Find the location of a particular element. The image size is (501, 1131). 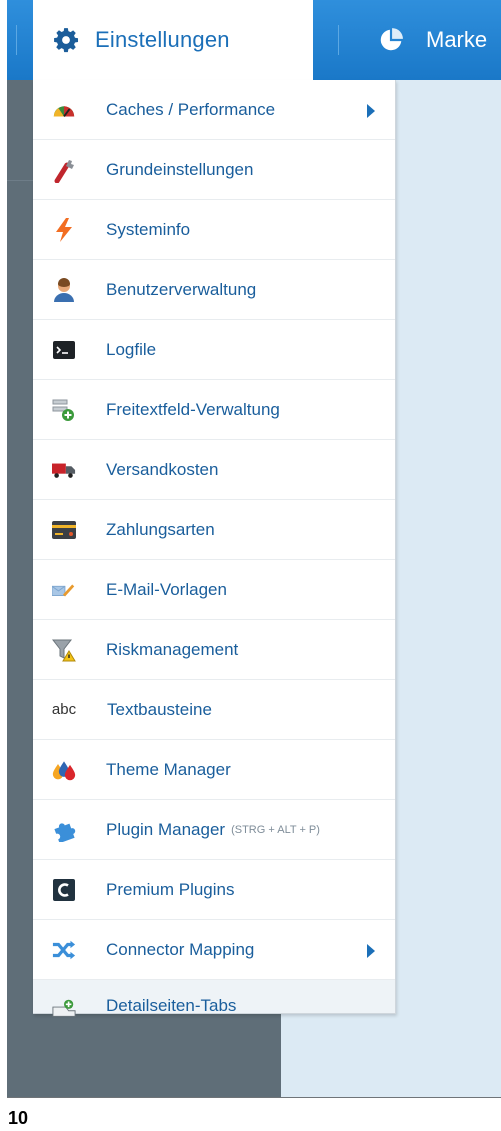

shuffle-arrows-icon is located at coordinates (64, 950).